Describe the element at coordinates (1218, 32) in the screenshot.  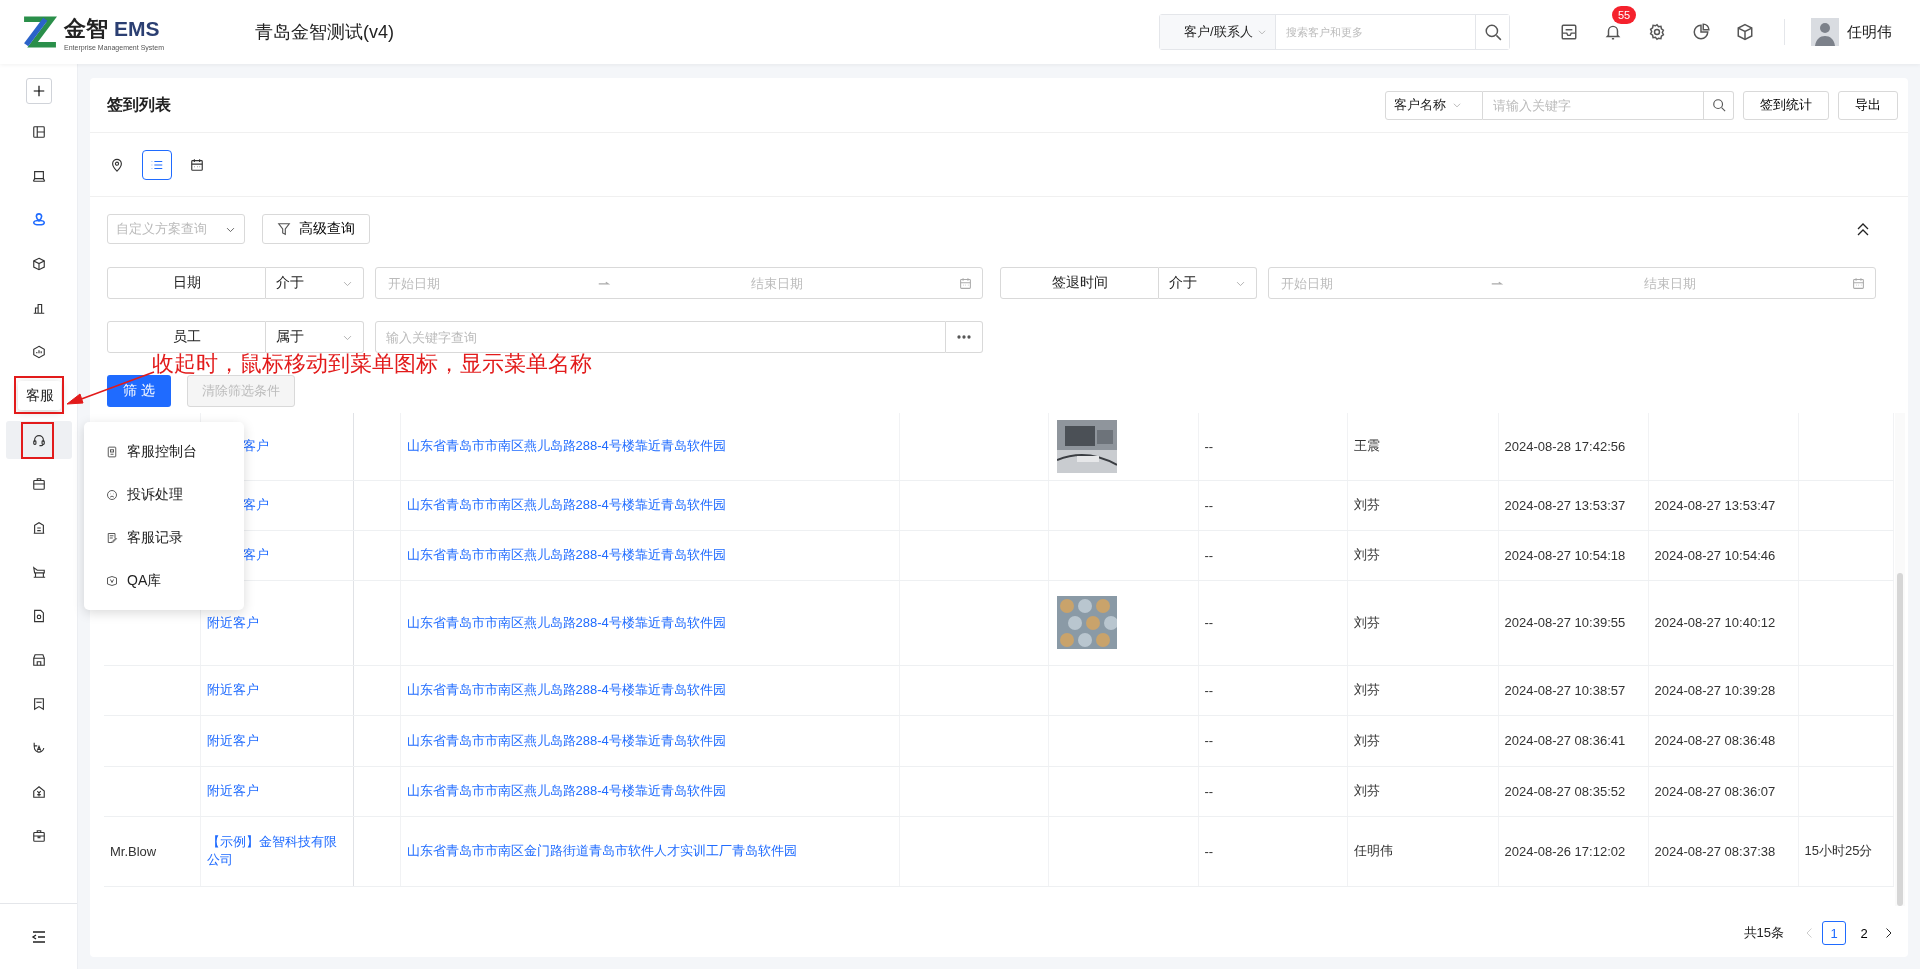
I see `scope-select: 客户/联系人` at that location.